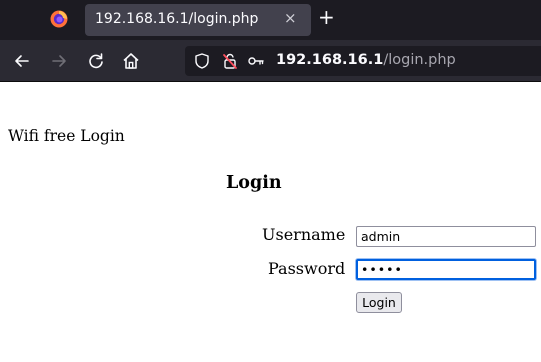  I want to click on reload-icon, so click(96, 61).